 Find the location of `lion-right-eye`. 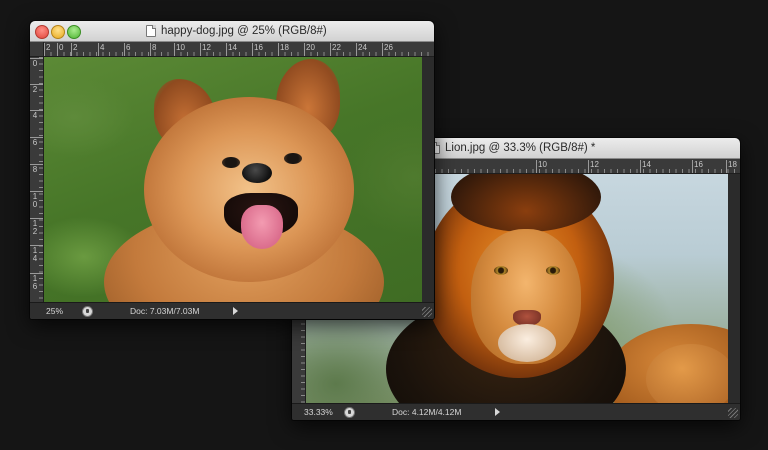

lion-right-eye is located at coordinates (553, 270).